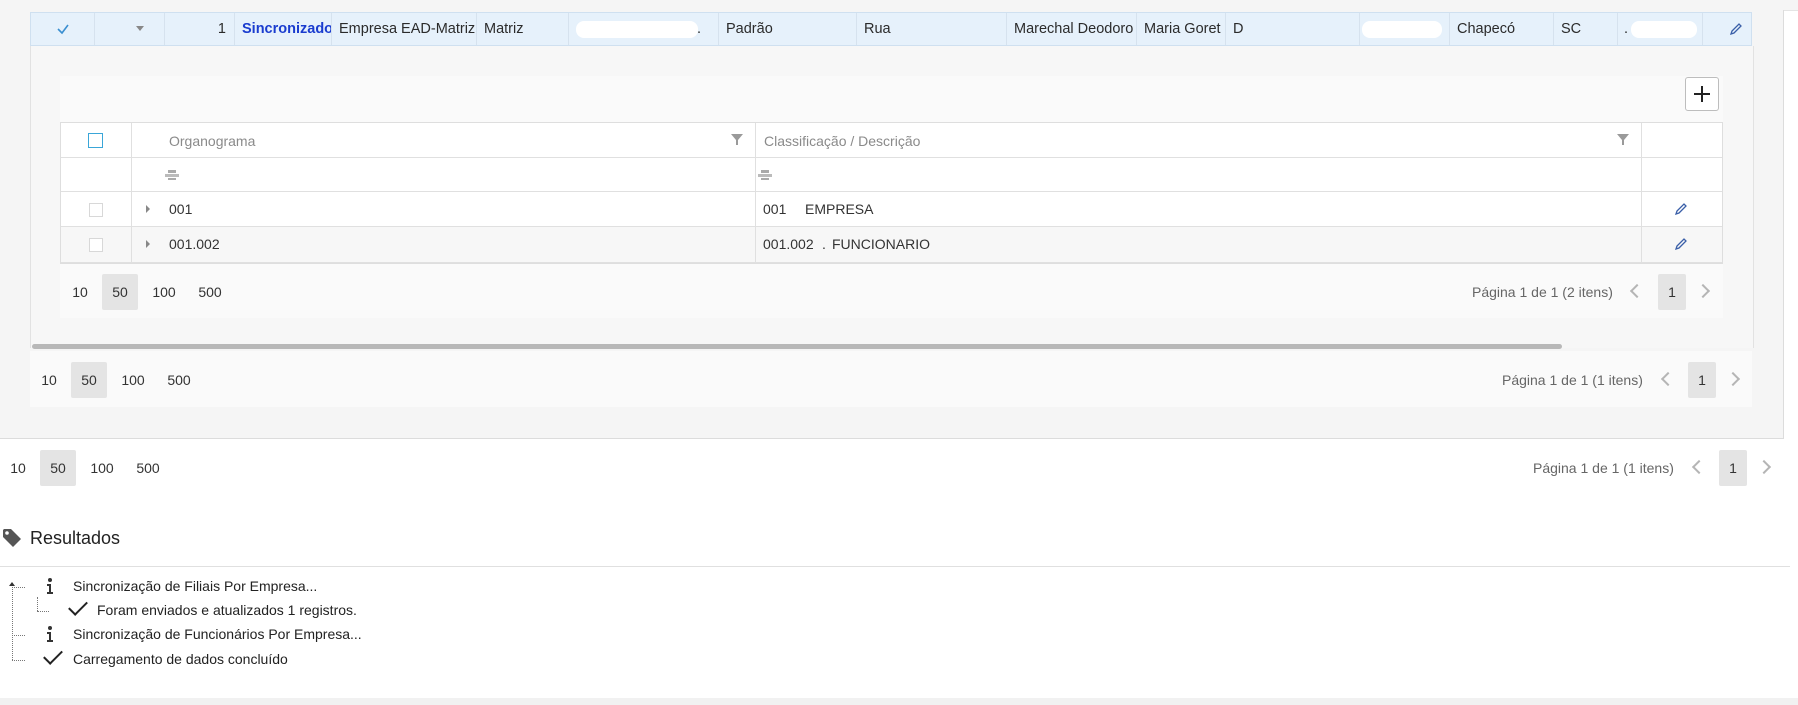  I want to click on logradouro-cell: Marechal Deodoro, so click(1072, 29).